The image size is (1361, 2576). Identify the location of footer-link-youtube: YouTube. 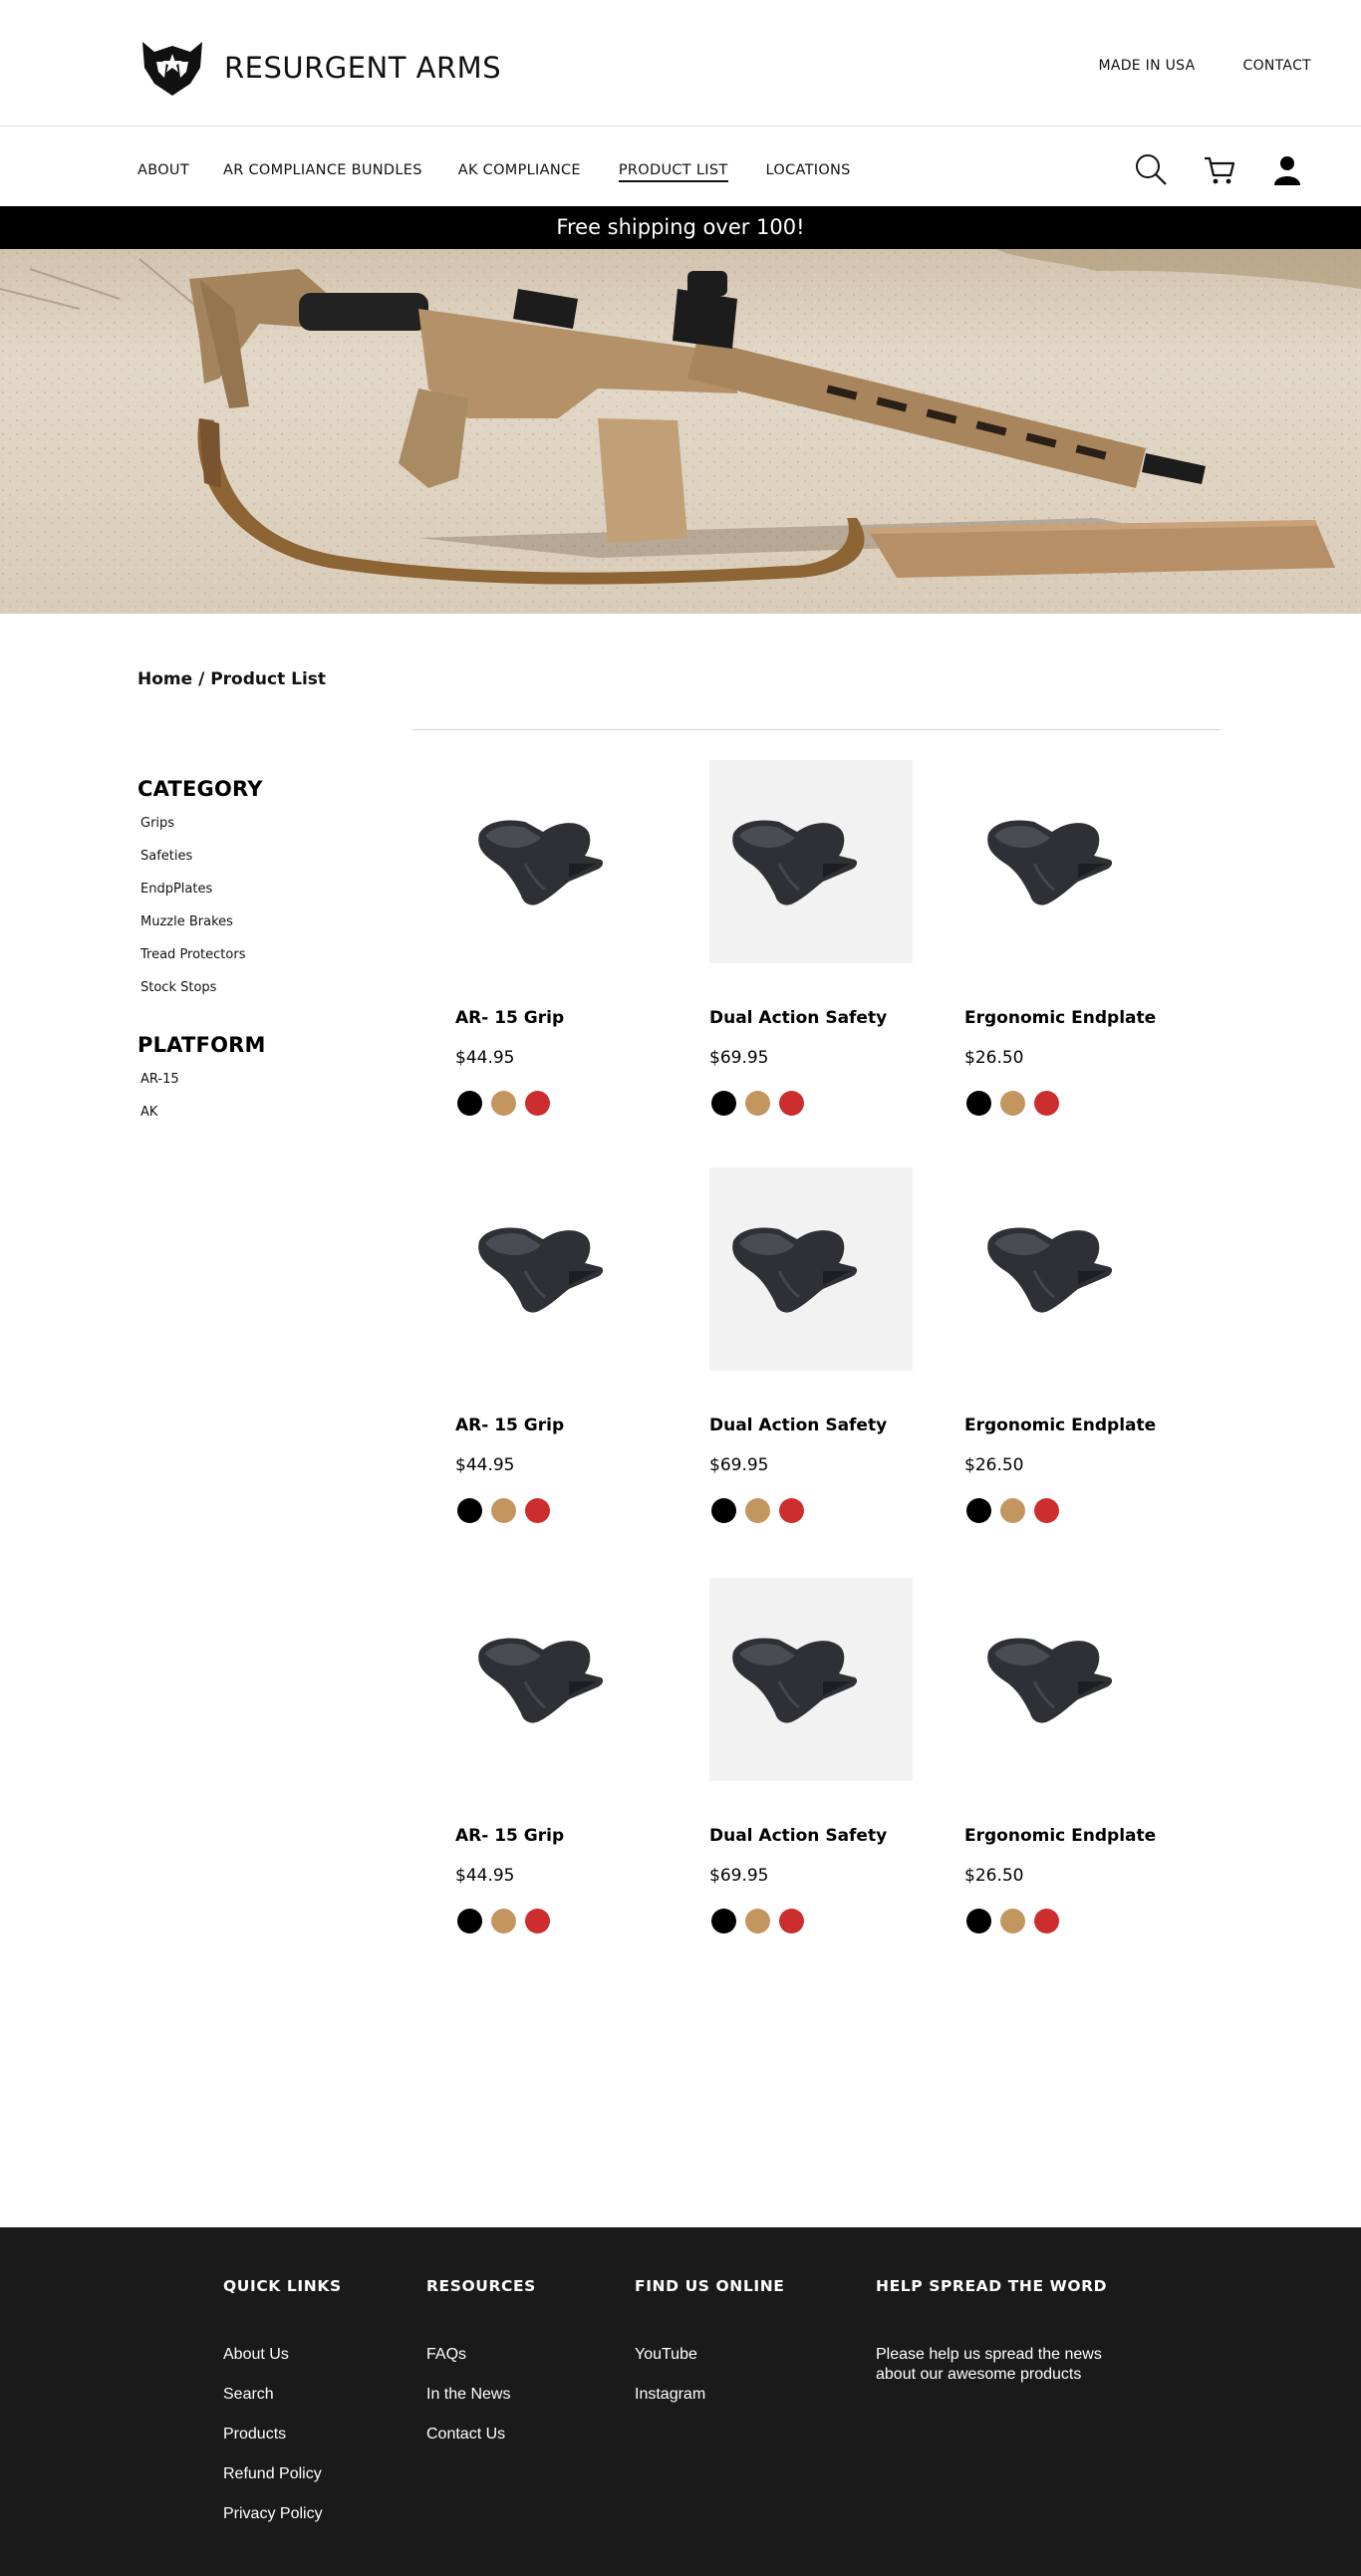
(710, 2365).